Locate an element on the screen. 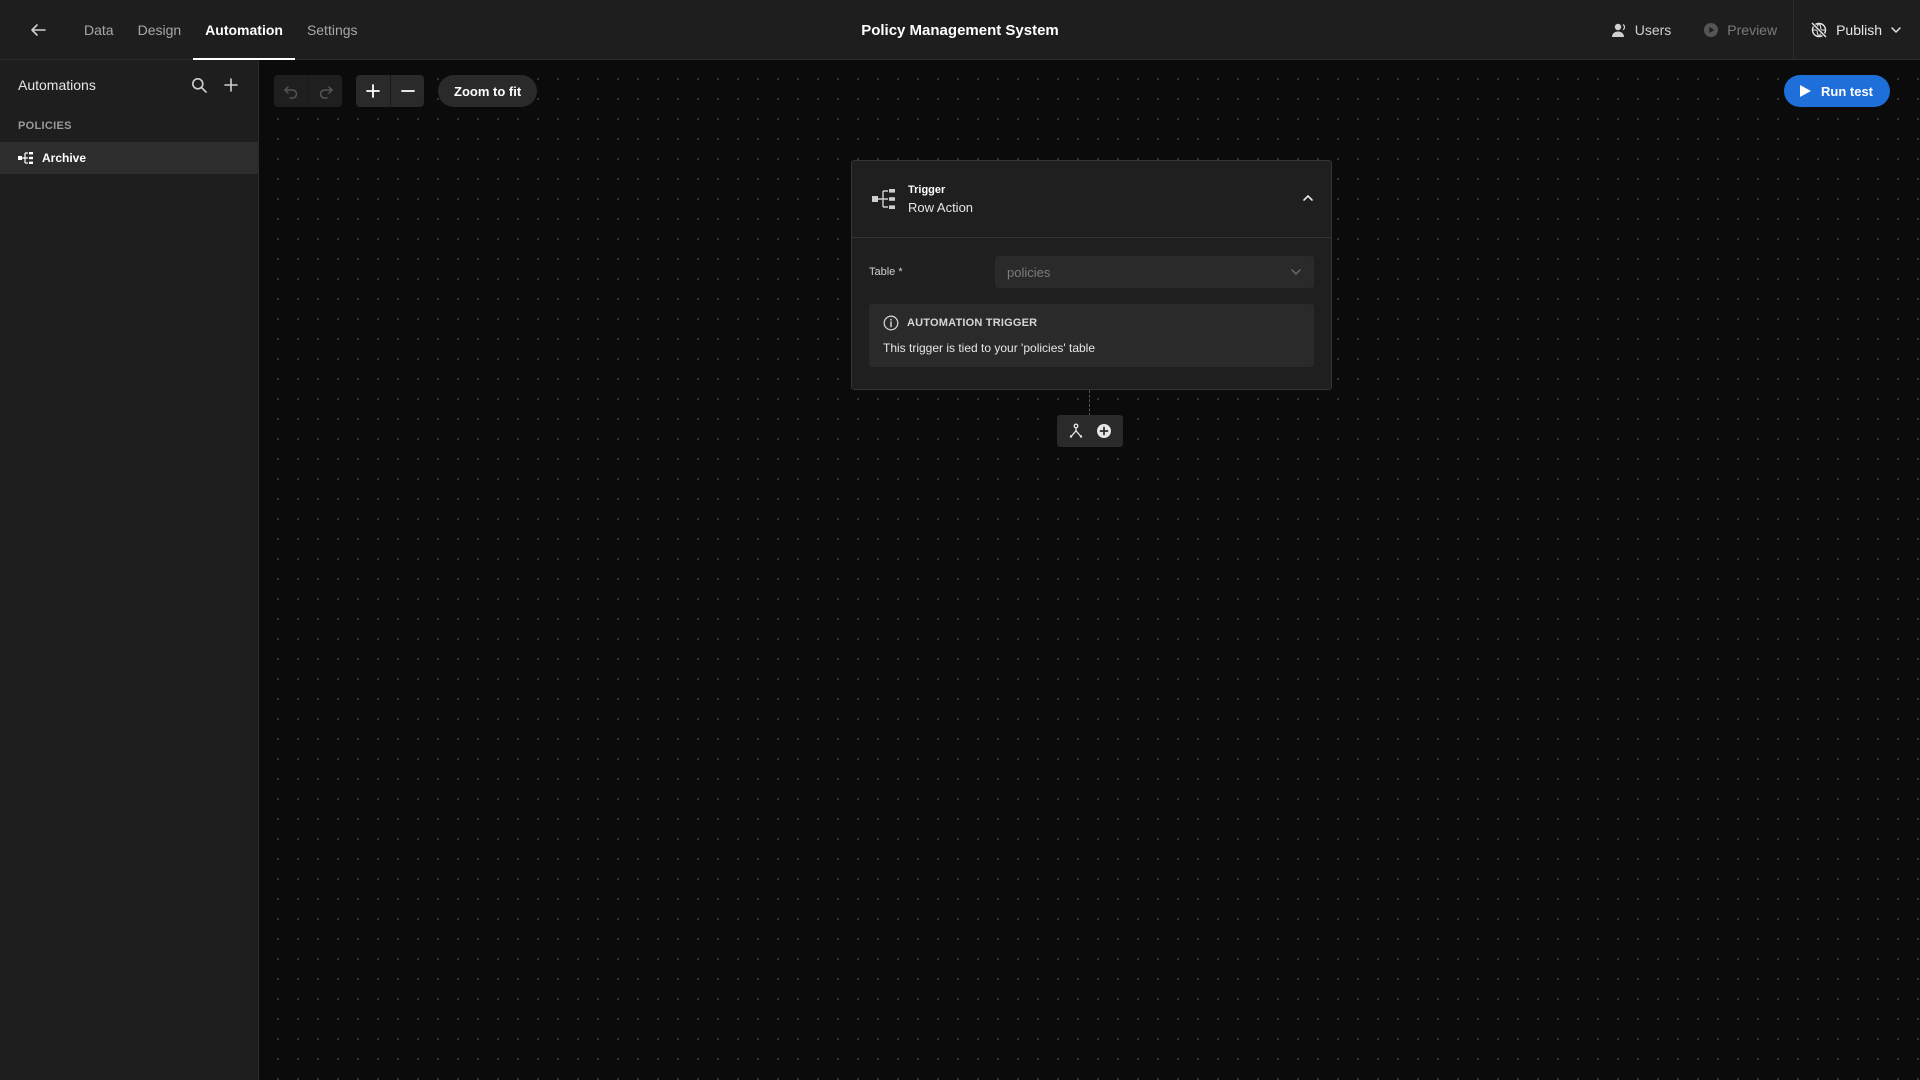  redo-button is located at coordinates (325, 91).